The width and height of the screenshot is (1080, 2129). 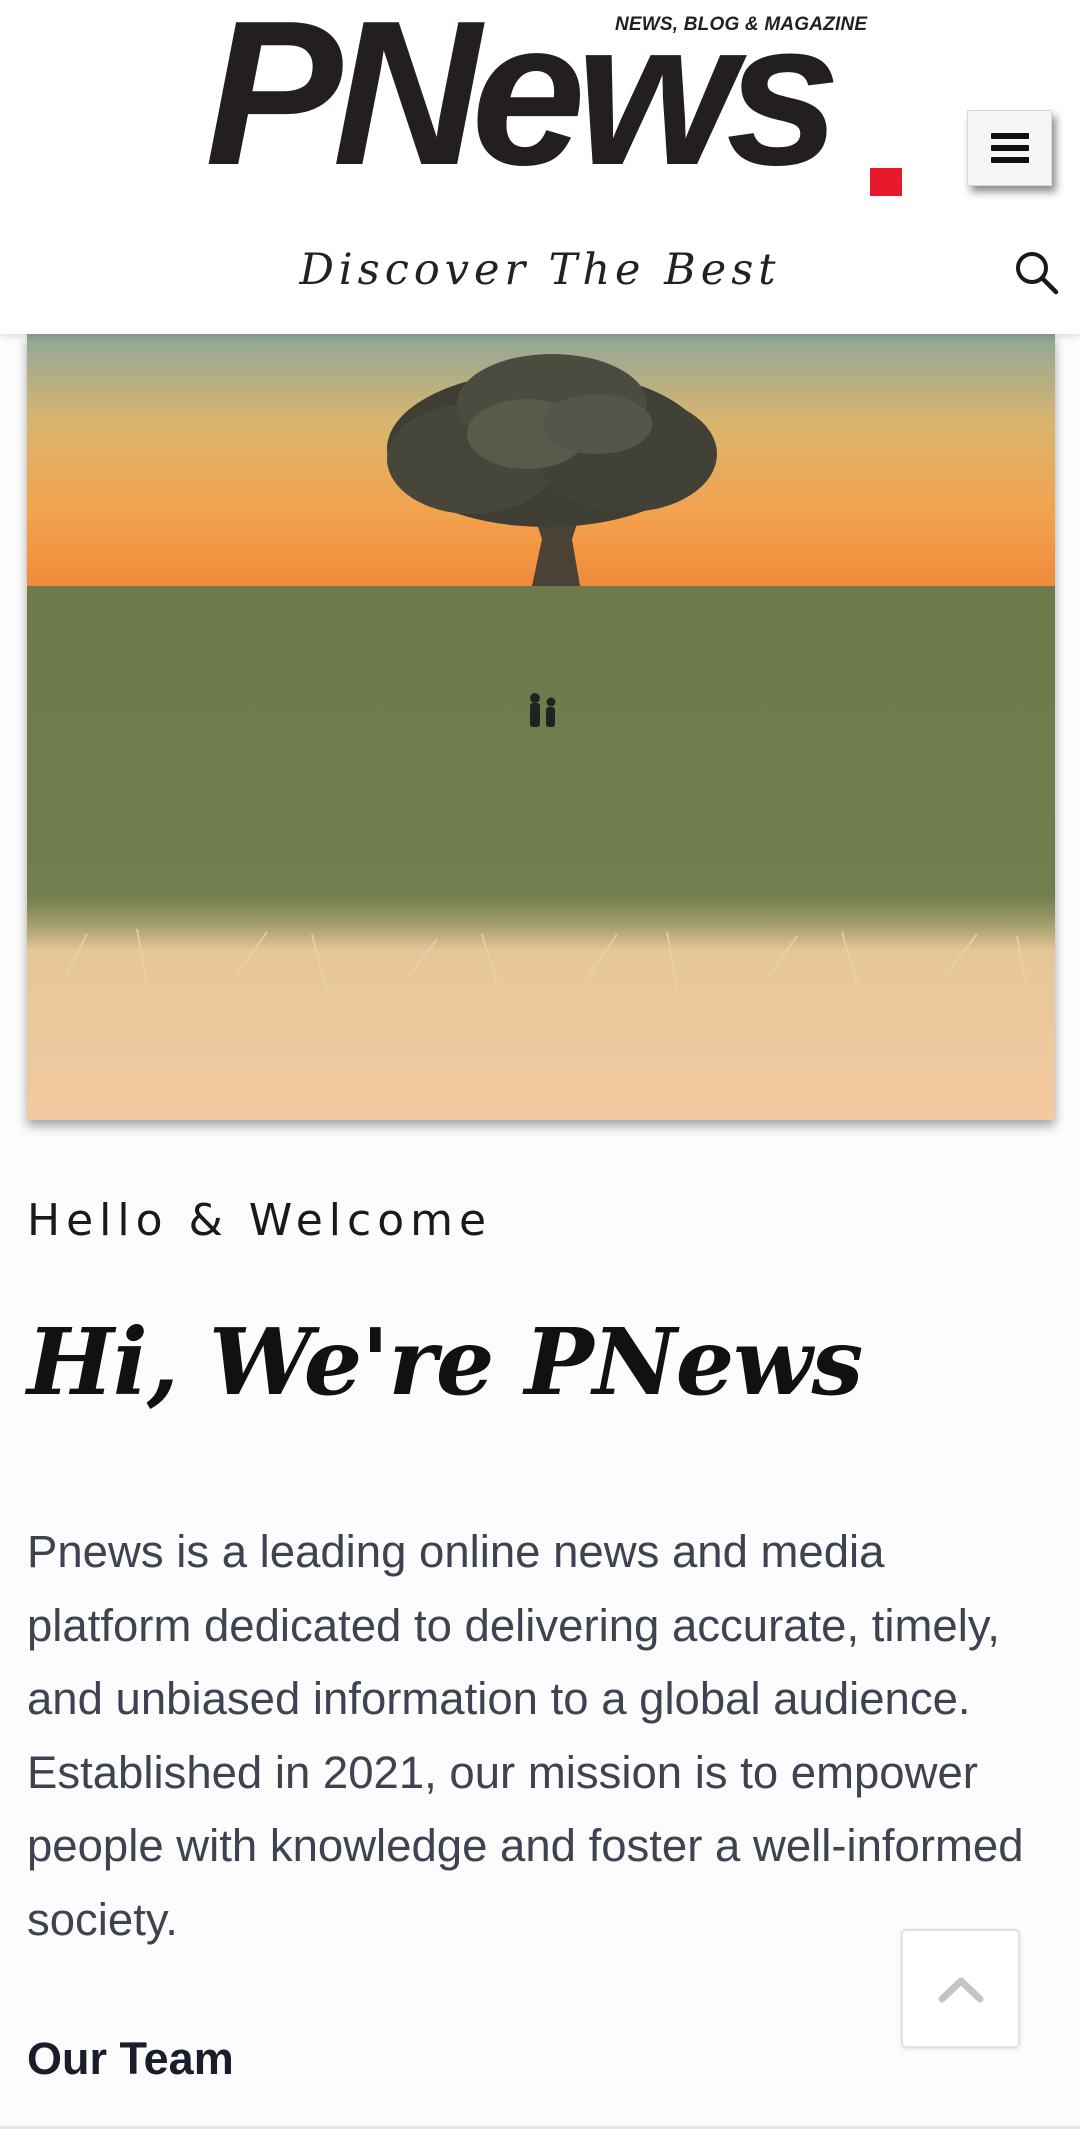 I want to click on chevron-up-icon, so click(x=960, y=1989).